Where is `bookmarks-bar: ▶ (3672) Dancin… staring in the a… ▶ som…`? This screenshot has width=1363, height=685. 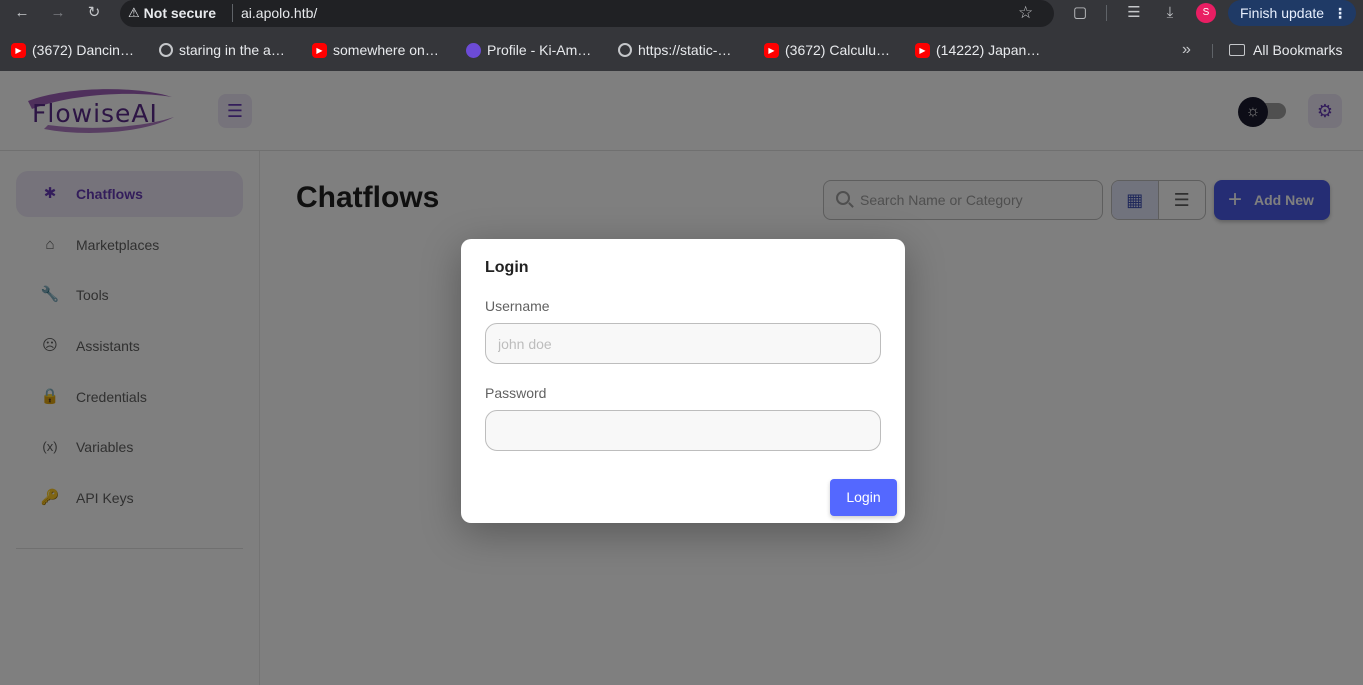
bookmarks-bar: ▶ (3672) Dancin… staring in the a… ▶ som… is located at coordinates (681, 50).